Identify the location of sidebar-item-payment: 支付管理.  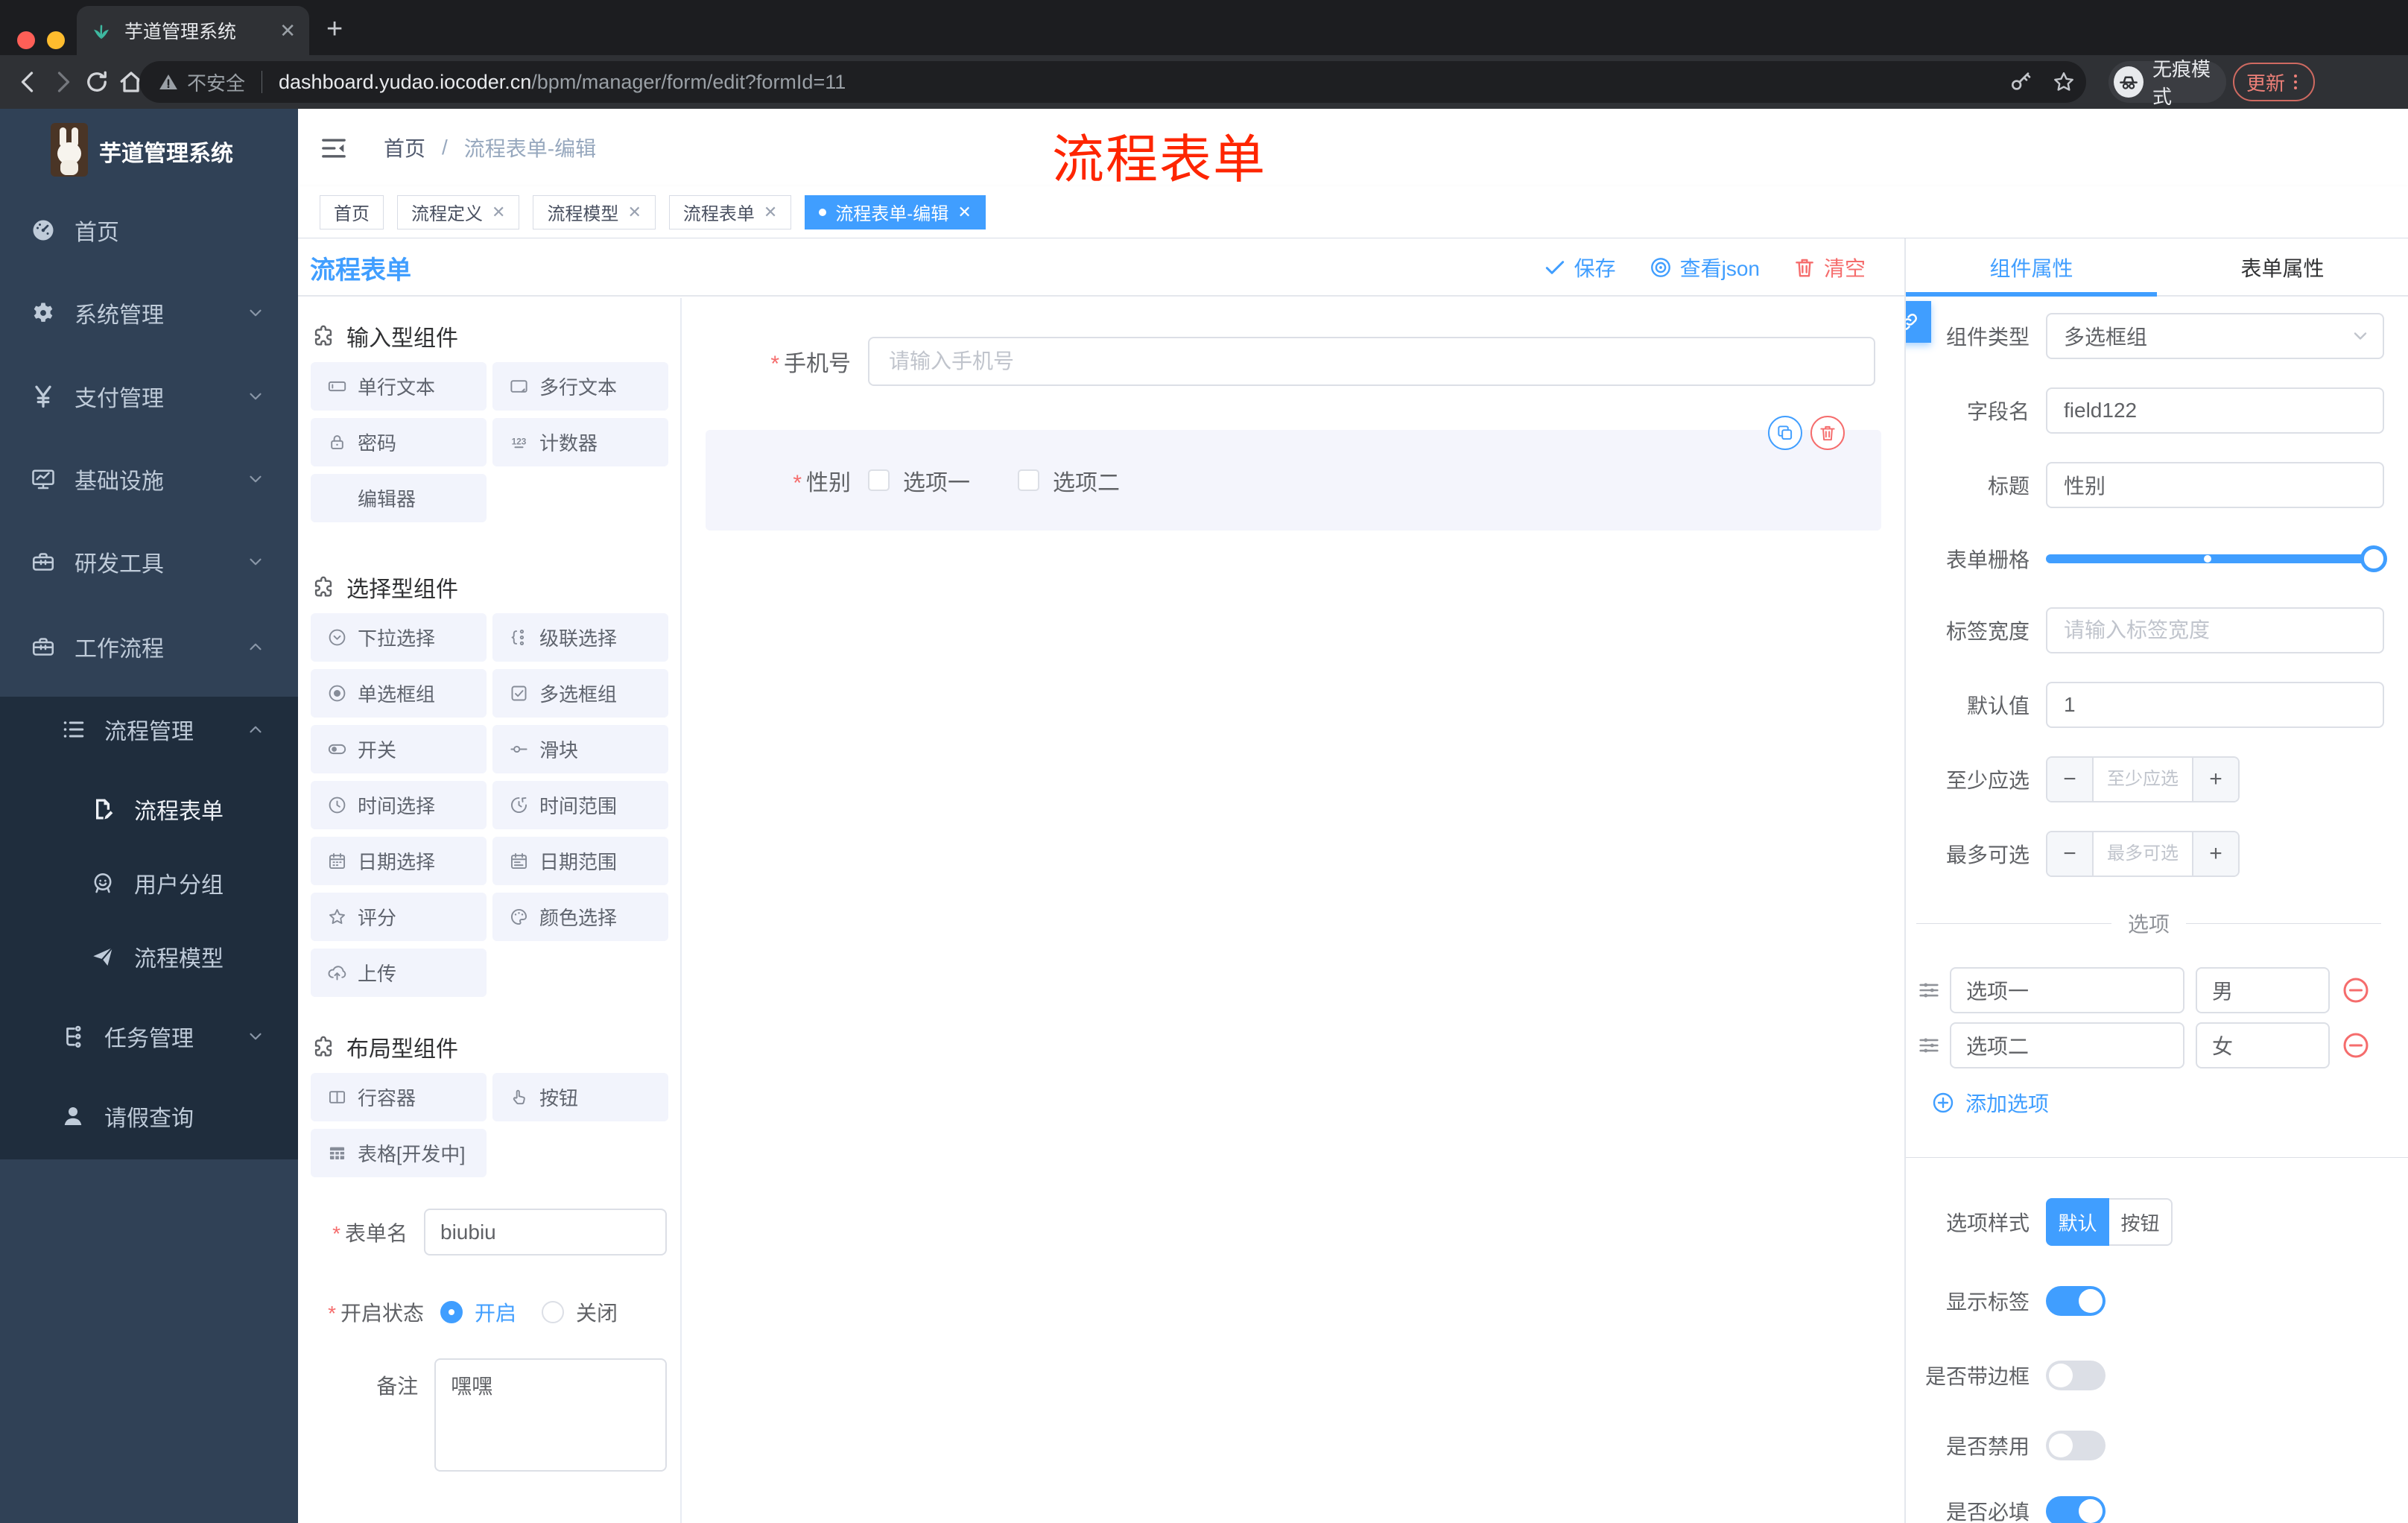
(149, 397).